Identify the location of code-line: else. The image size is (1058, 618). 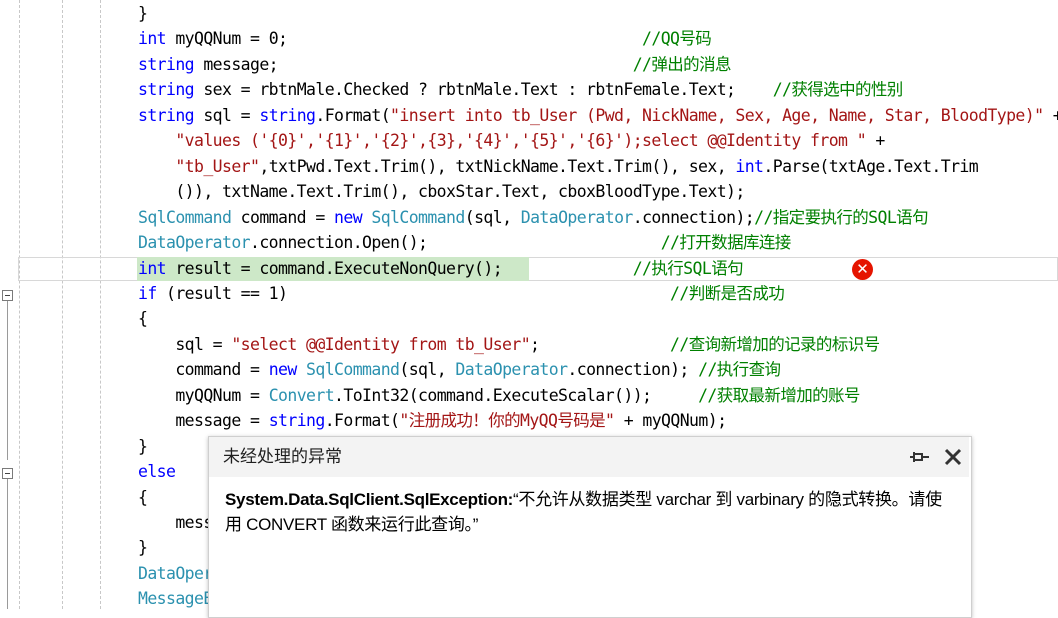
(157, 471).